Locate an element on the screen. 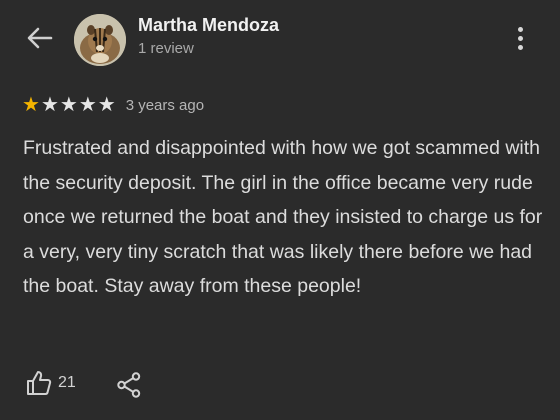  avatar is located at coordinates (100, 40).